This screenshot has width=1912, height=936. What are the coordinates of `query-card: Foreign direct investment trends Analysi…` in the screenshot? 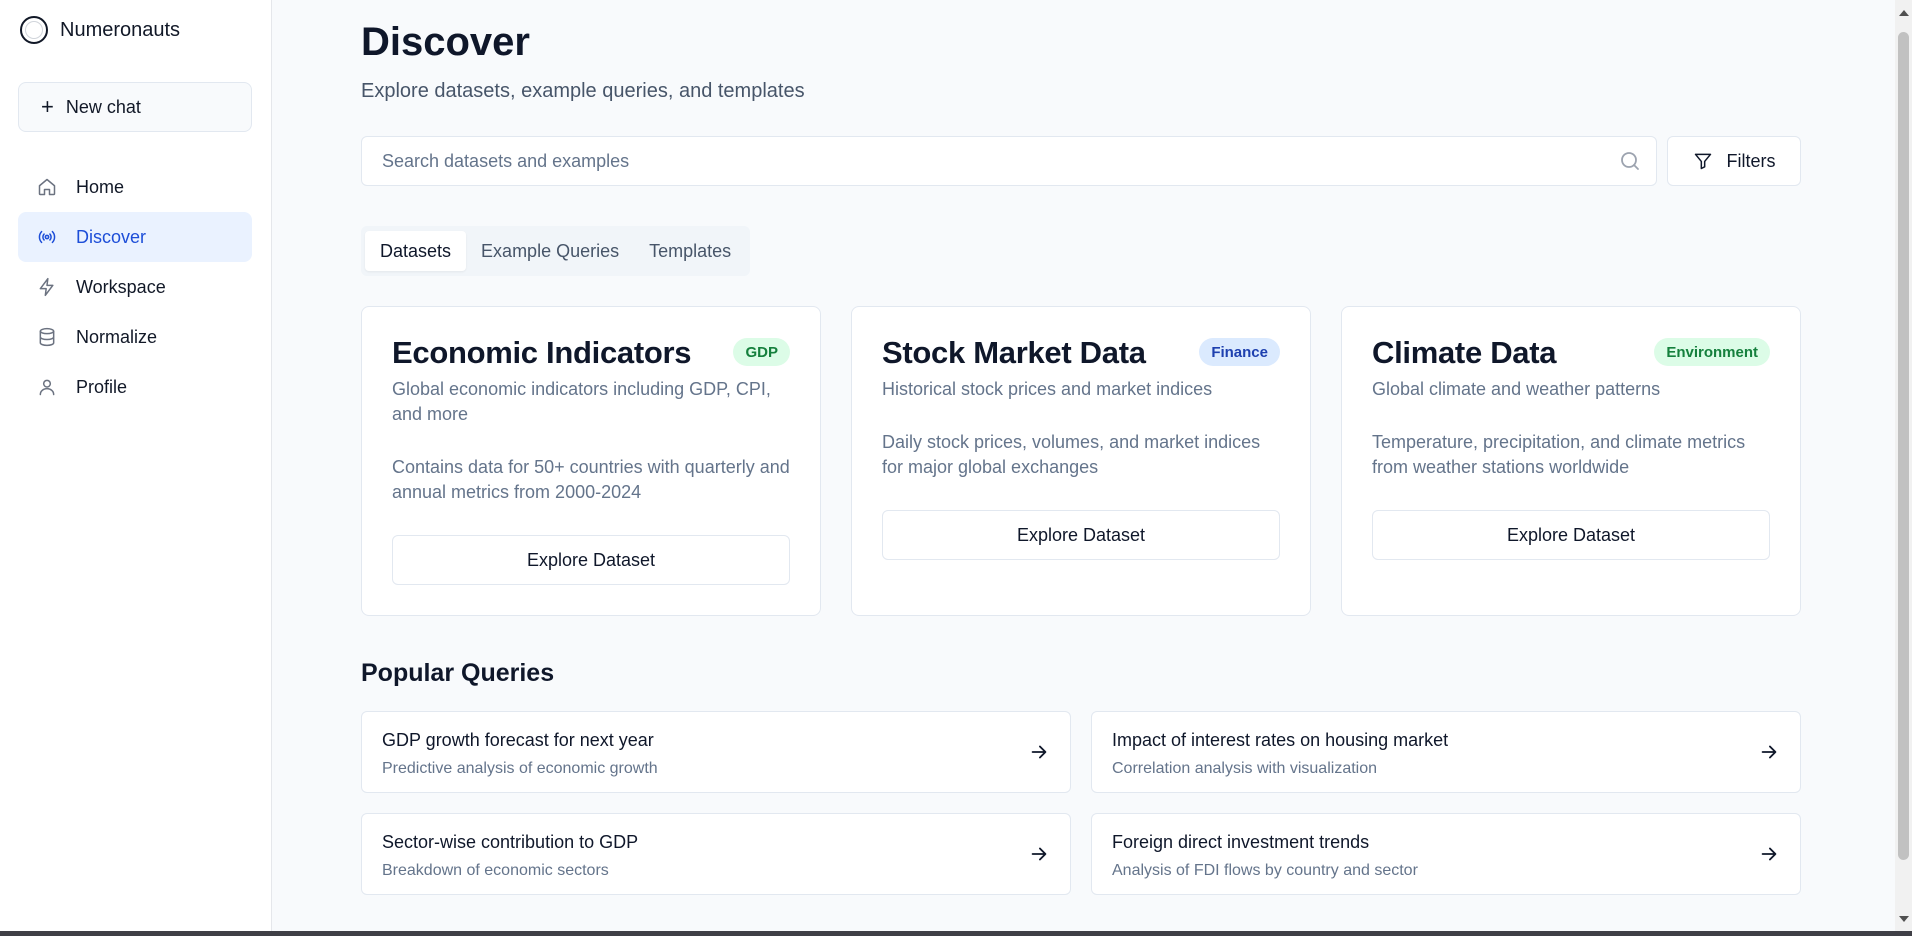 It's located at (1446, 854).